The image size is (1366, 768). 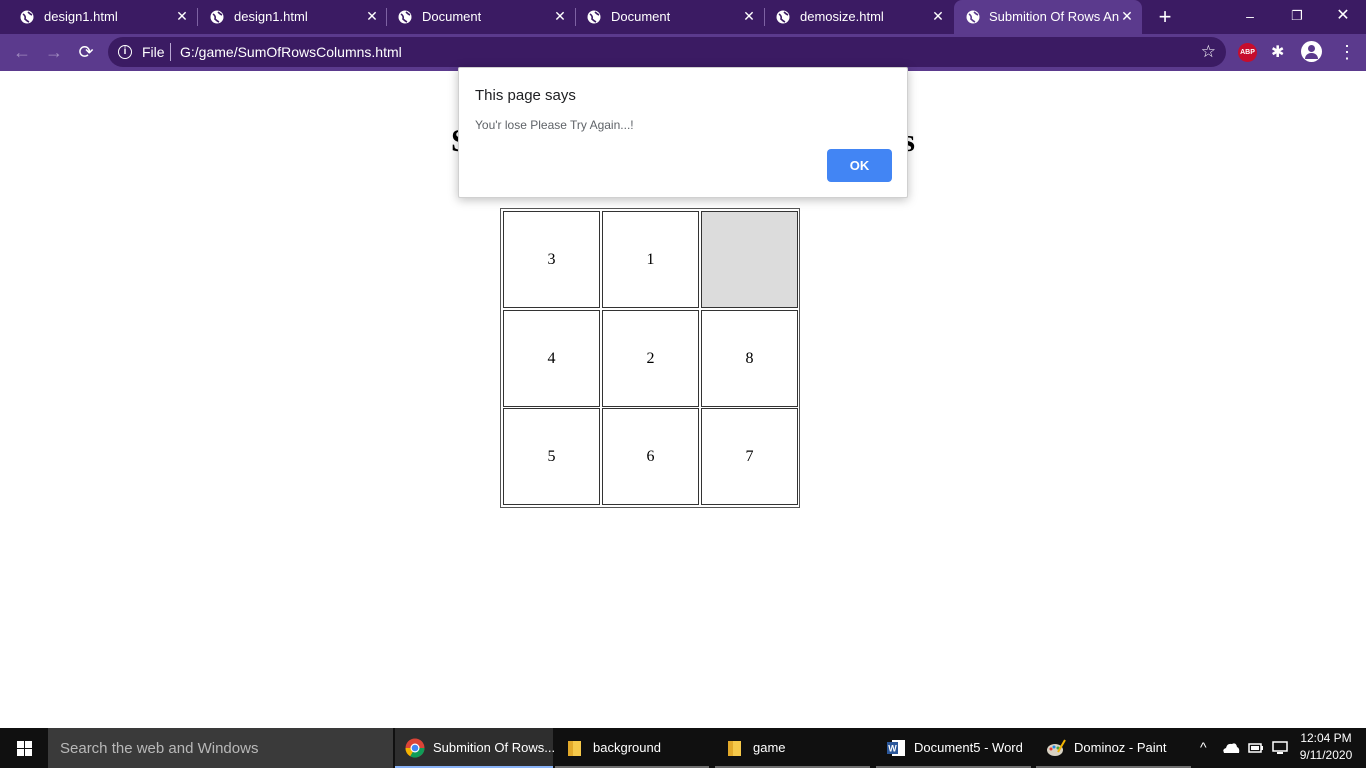 What do you see at coordinates (153, 52) in the screenshot?
I see `scheme-label: File` at bounding box center [153, 52].